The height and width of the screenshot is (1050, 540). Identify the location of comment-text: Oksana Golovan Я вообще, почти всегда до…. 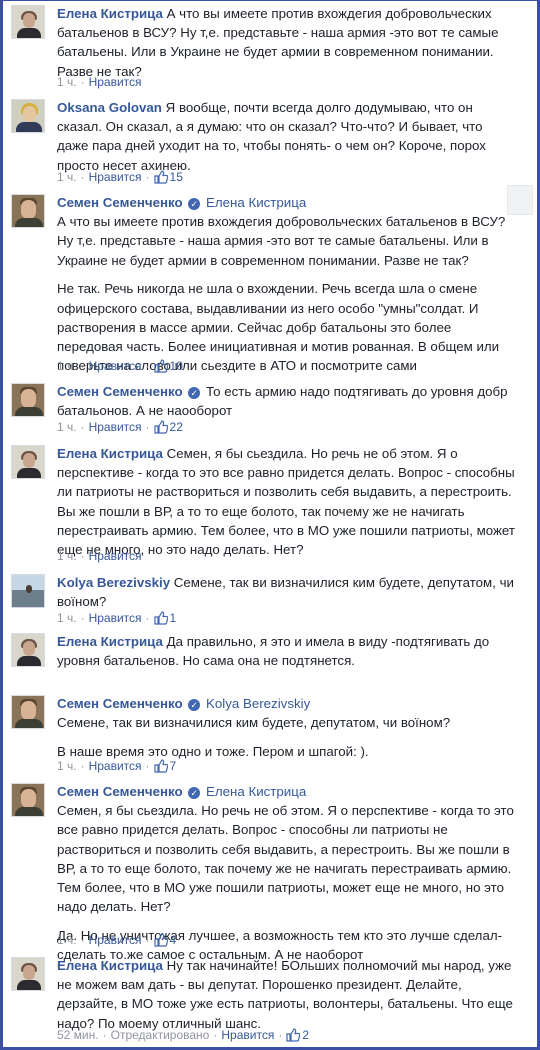
(287, 136).